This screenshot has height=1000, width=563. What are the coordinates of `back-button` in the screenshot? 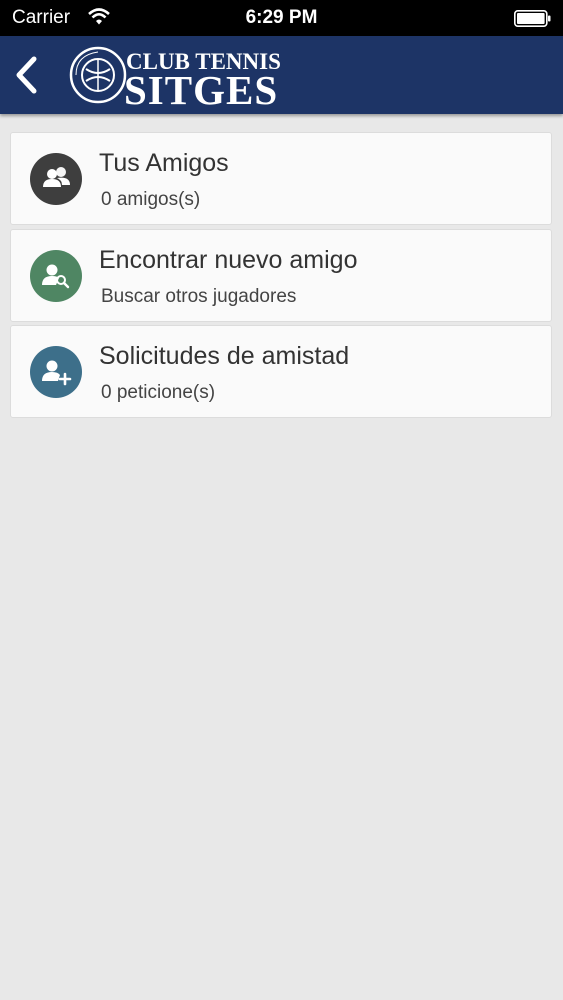 It's located at (28, 75).